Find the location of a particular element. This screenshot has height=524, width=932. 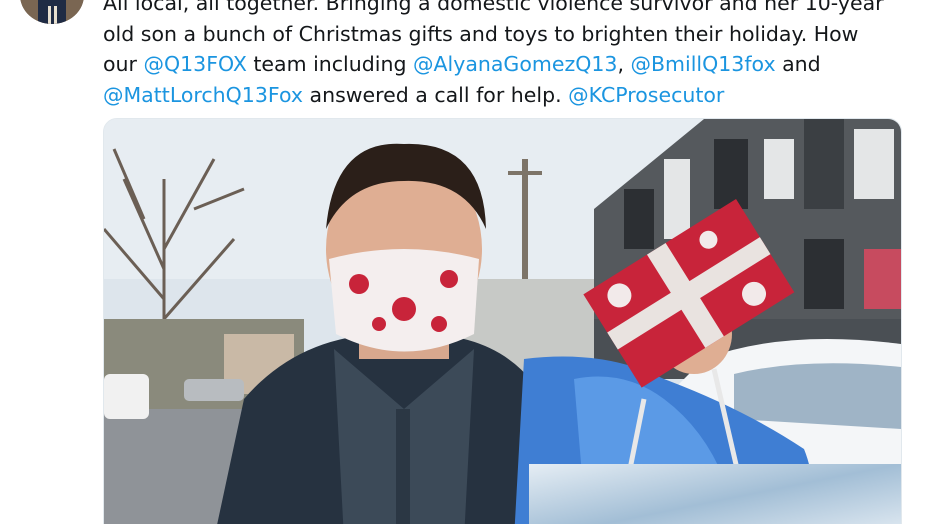

user-avatar-icon is located at coordinates (52, 12).